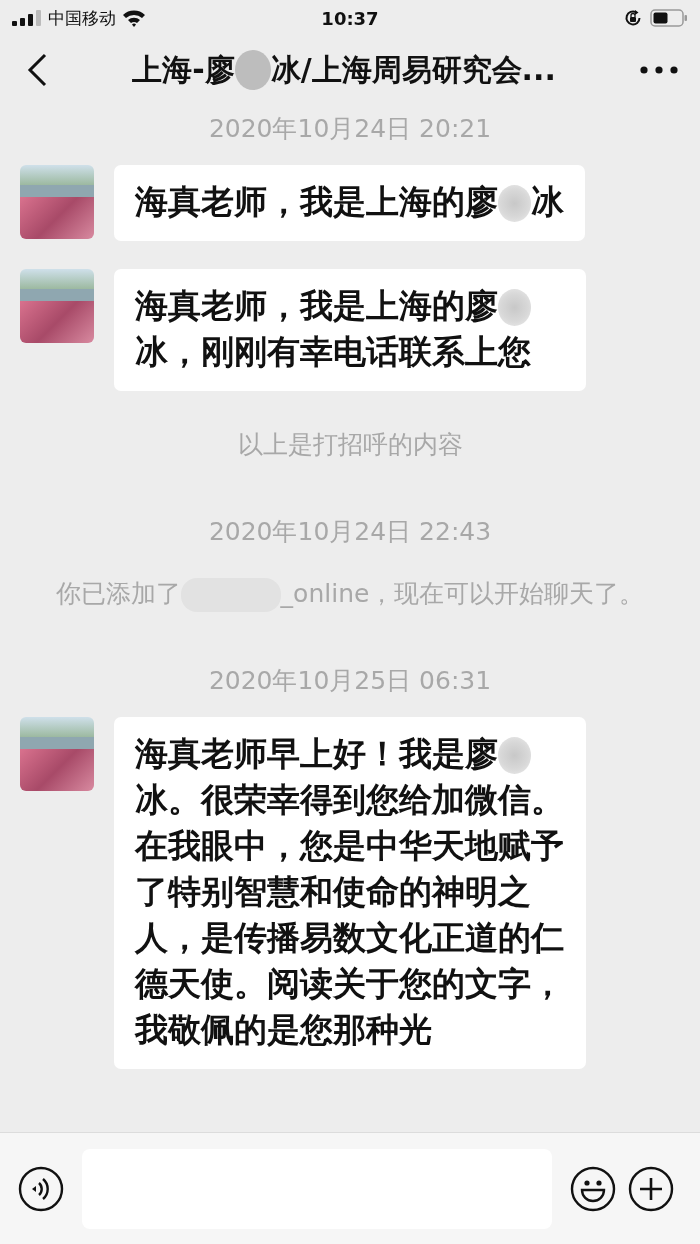 This screenshot has width=700, height=1244. Describe the element at coordinates (350, 532) in the screenshot. I see `chat-timestamp: 2020年10月24日 22:43` at that location.